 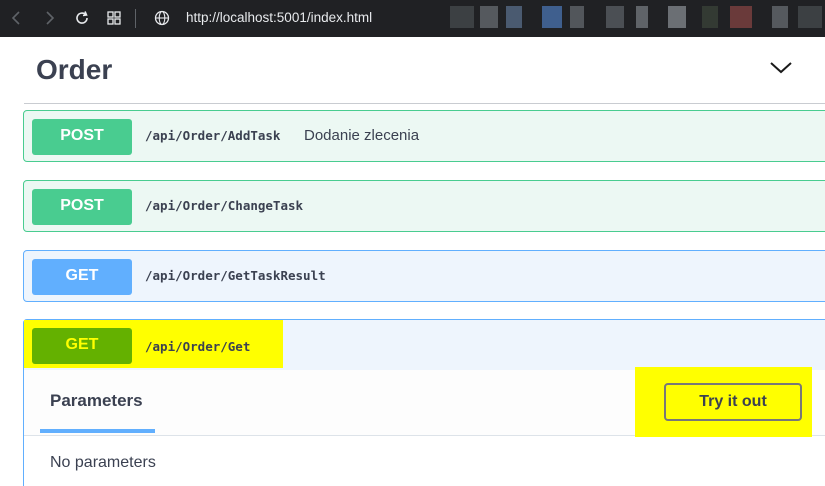 What do you see at coordinates (135, 18) in the screenshot?
I see `toolbar-separator` at bounding box center [135, 18].